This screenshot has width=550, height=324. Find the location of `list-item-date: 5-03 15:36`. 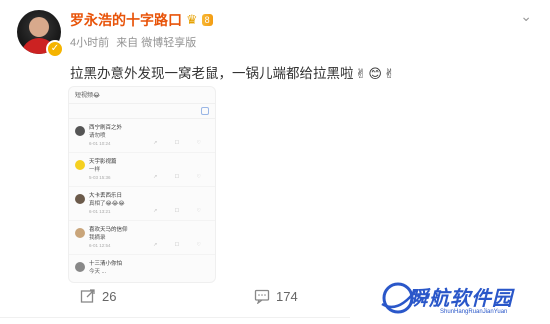

list-item-date: 5-03 15:36 is located at coordinates (100, 177).